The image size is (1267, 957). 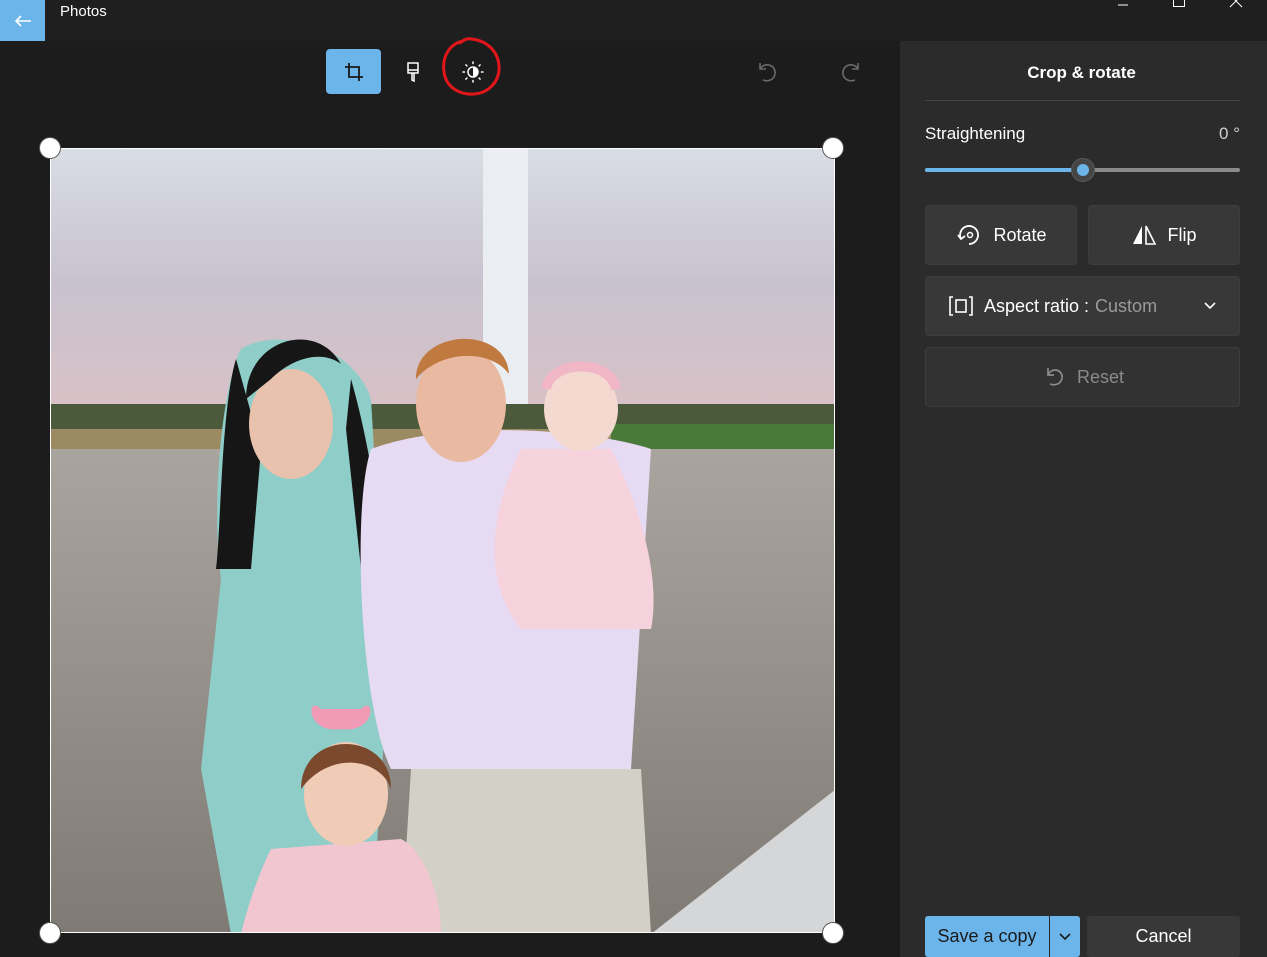 I want to click on redo-button, so click(x=851, y=72).